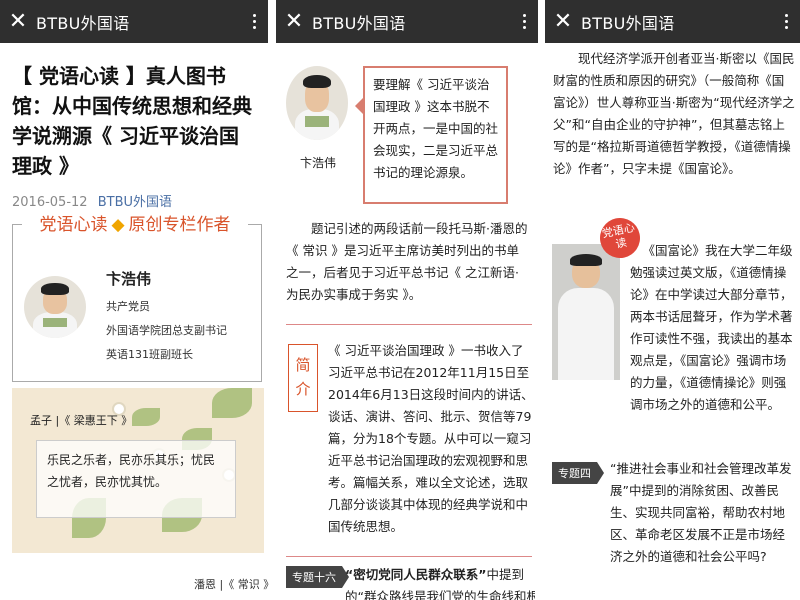 The image size is (800, 600). Describe the element at coordinates (50, 202) in the screenshot. I see `article-date: 2016-05-12` at that location.